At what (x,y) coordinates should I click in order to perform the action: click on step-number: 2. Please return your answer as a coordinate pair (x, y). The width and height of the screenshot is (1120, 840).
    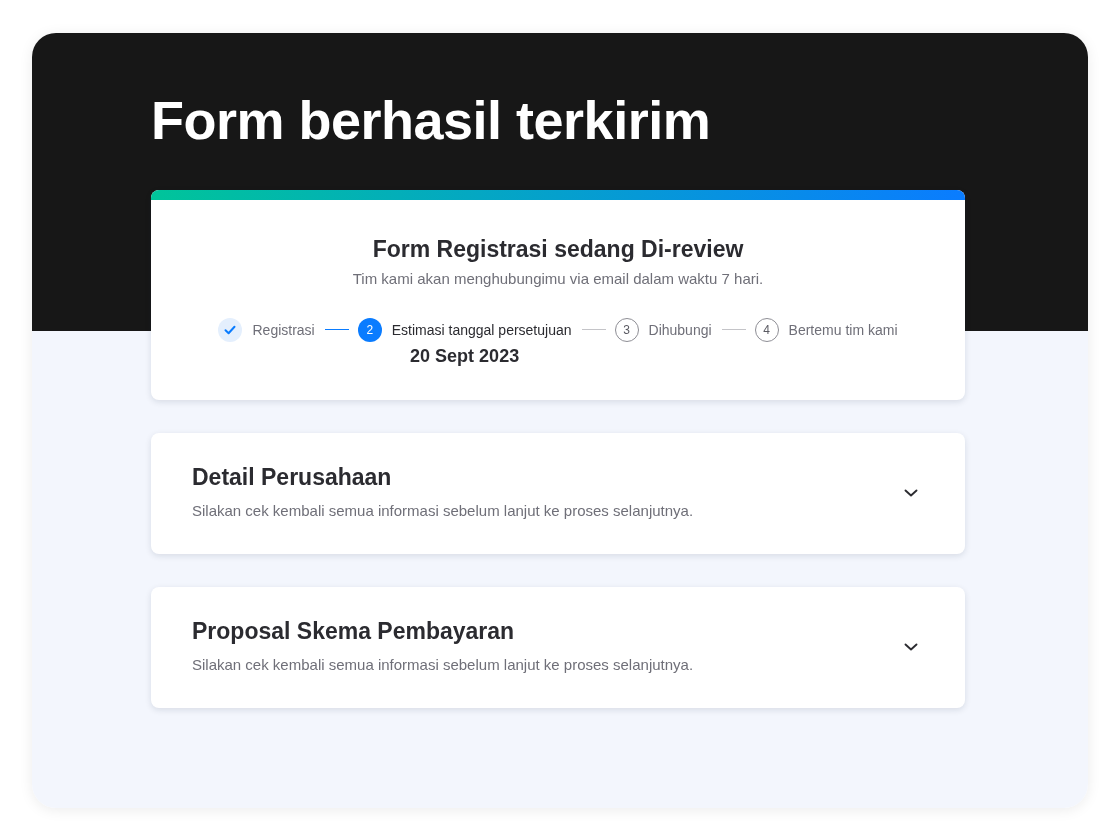
    Looking at the image, I should click on (369, 330).